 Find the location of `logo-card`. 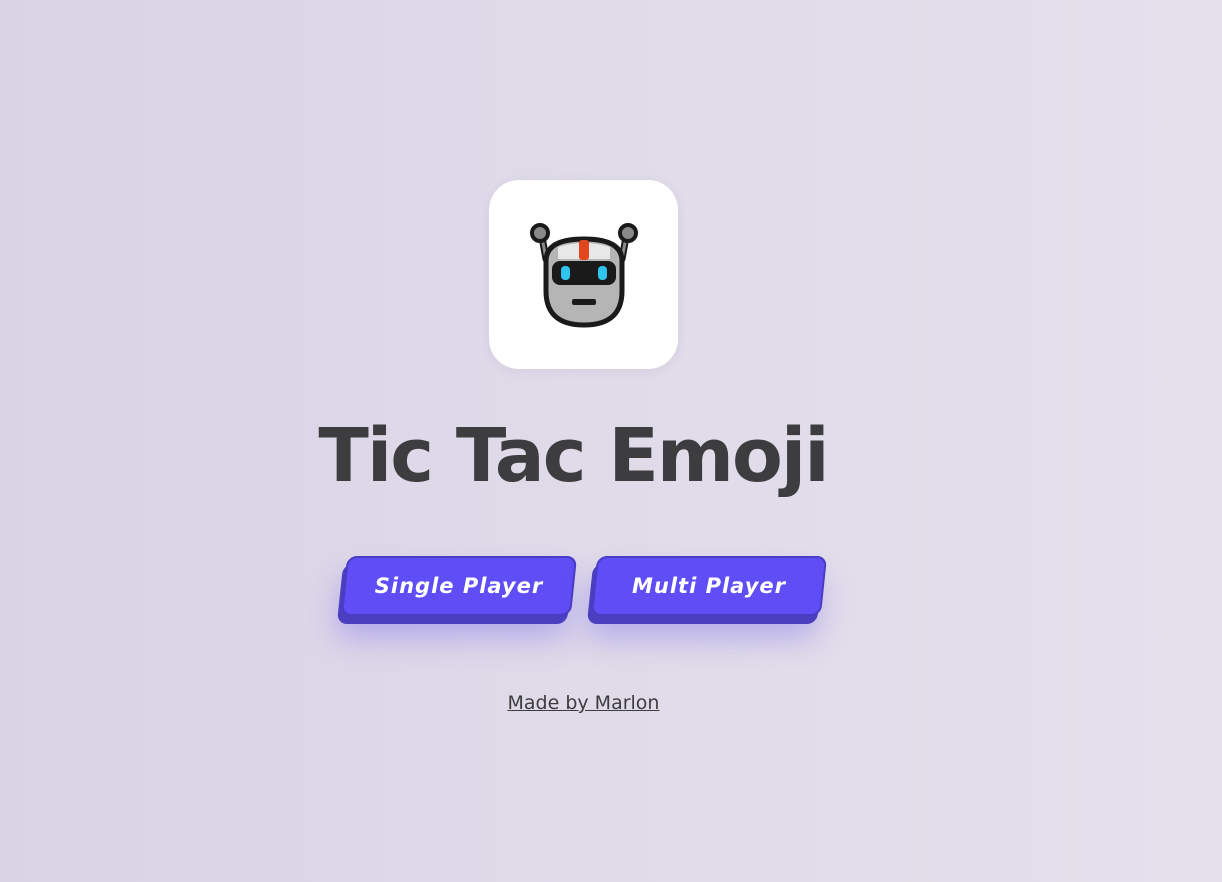

logo-card is located at coordinates (583, 274).